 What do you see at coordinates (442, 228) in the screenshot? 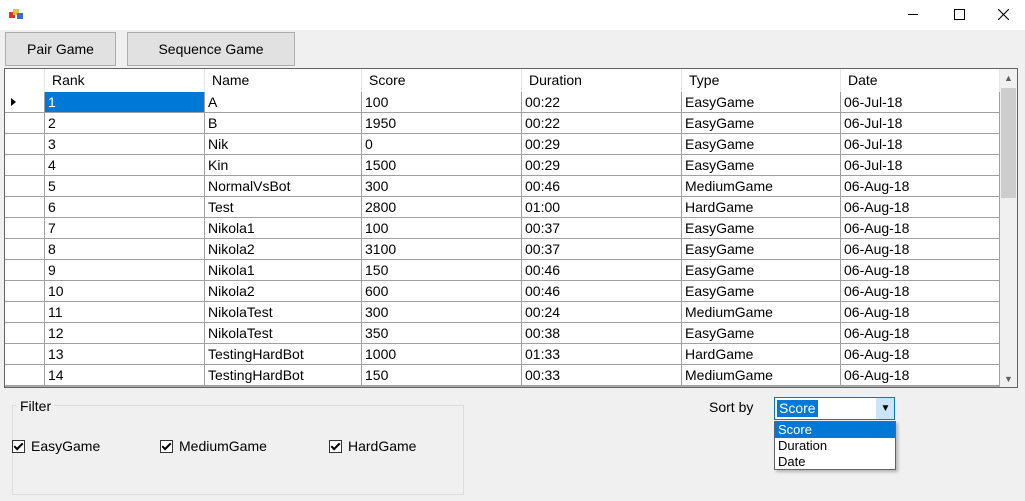
I see `cell-score: 100` at bounding box center [442, 228].